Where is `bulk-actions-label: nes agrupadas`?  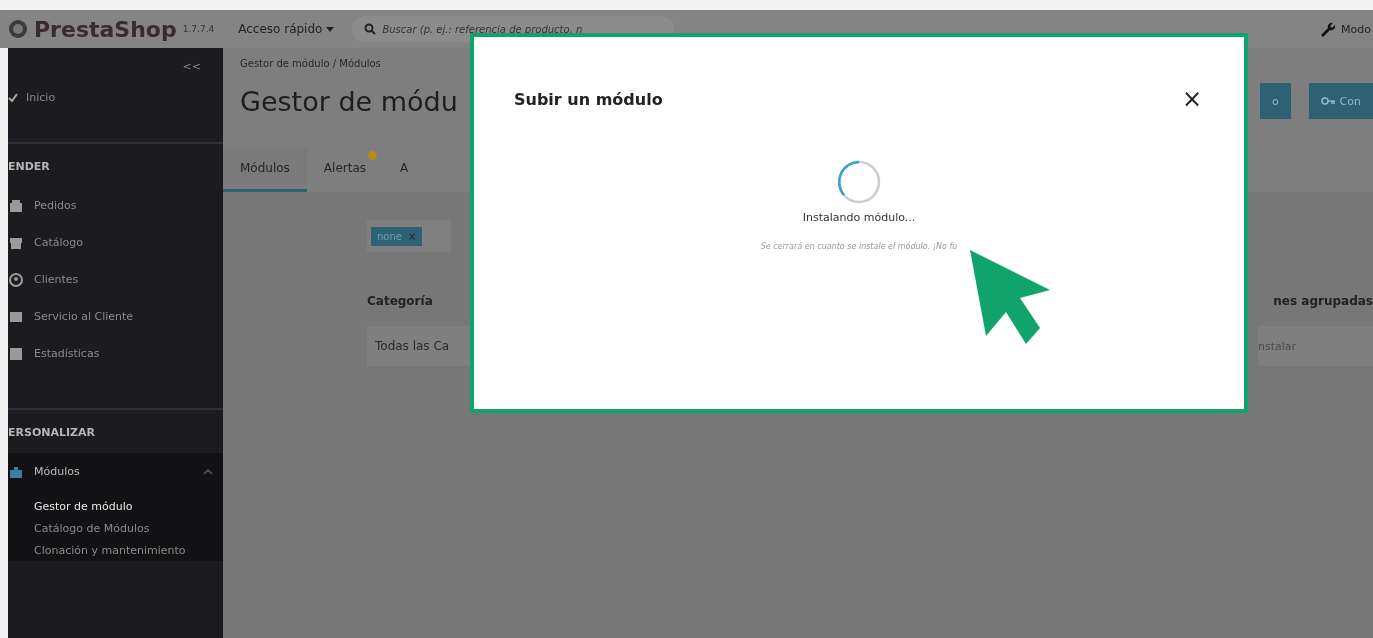
bulk-actions-label: nes agrupadas is located at coordinates (1323, 301).